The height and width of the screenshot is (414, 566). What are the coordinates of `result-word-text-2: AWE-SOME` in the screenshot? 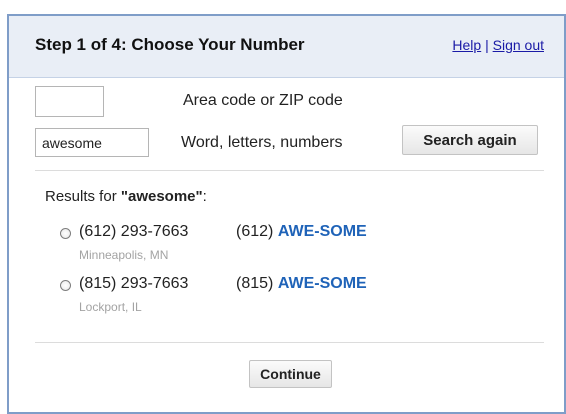 It's located at (322, 283).